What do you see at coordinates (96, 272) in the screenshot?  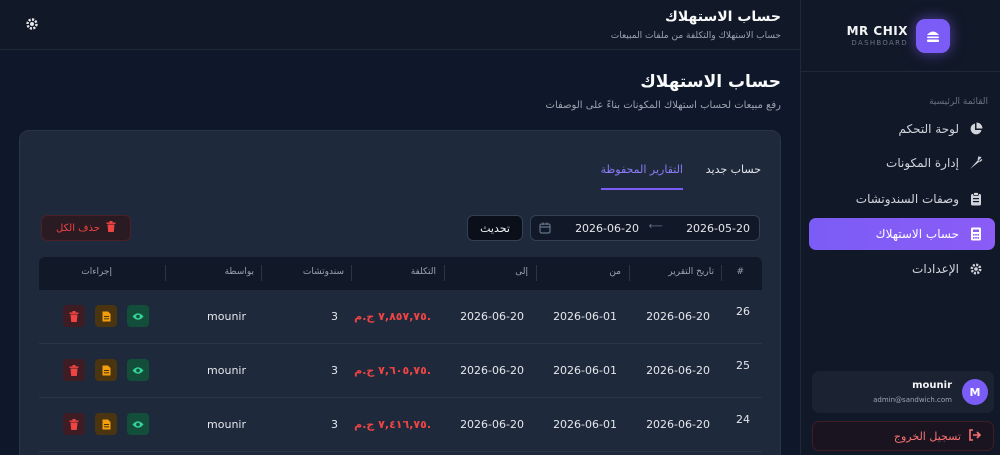 I see `col-header-actions: إجراءات` at bounding box center [96, 272].